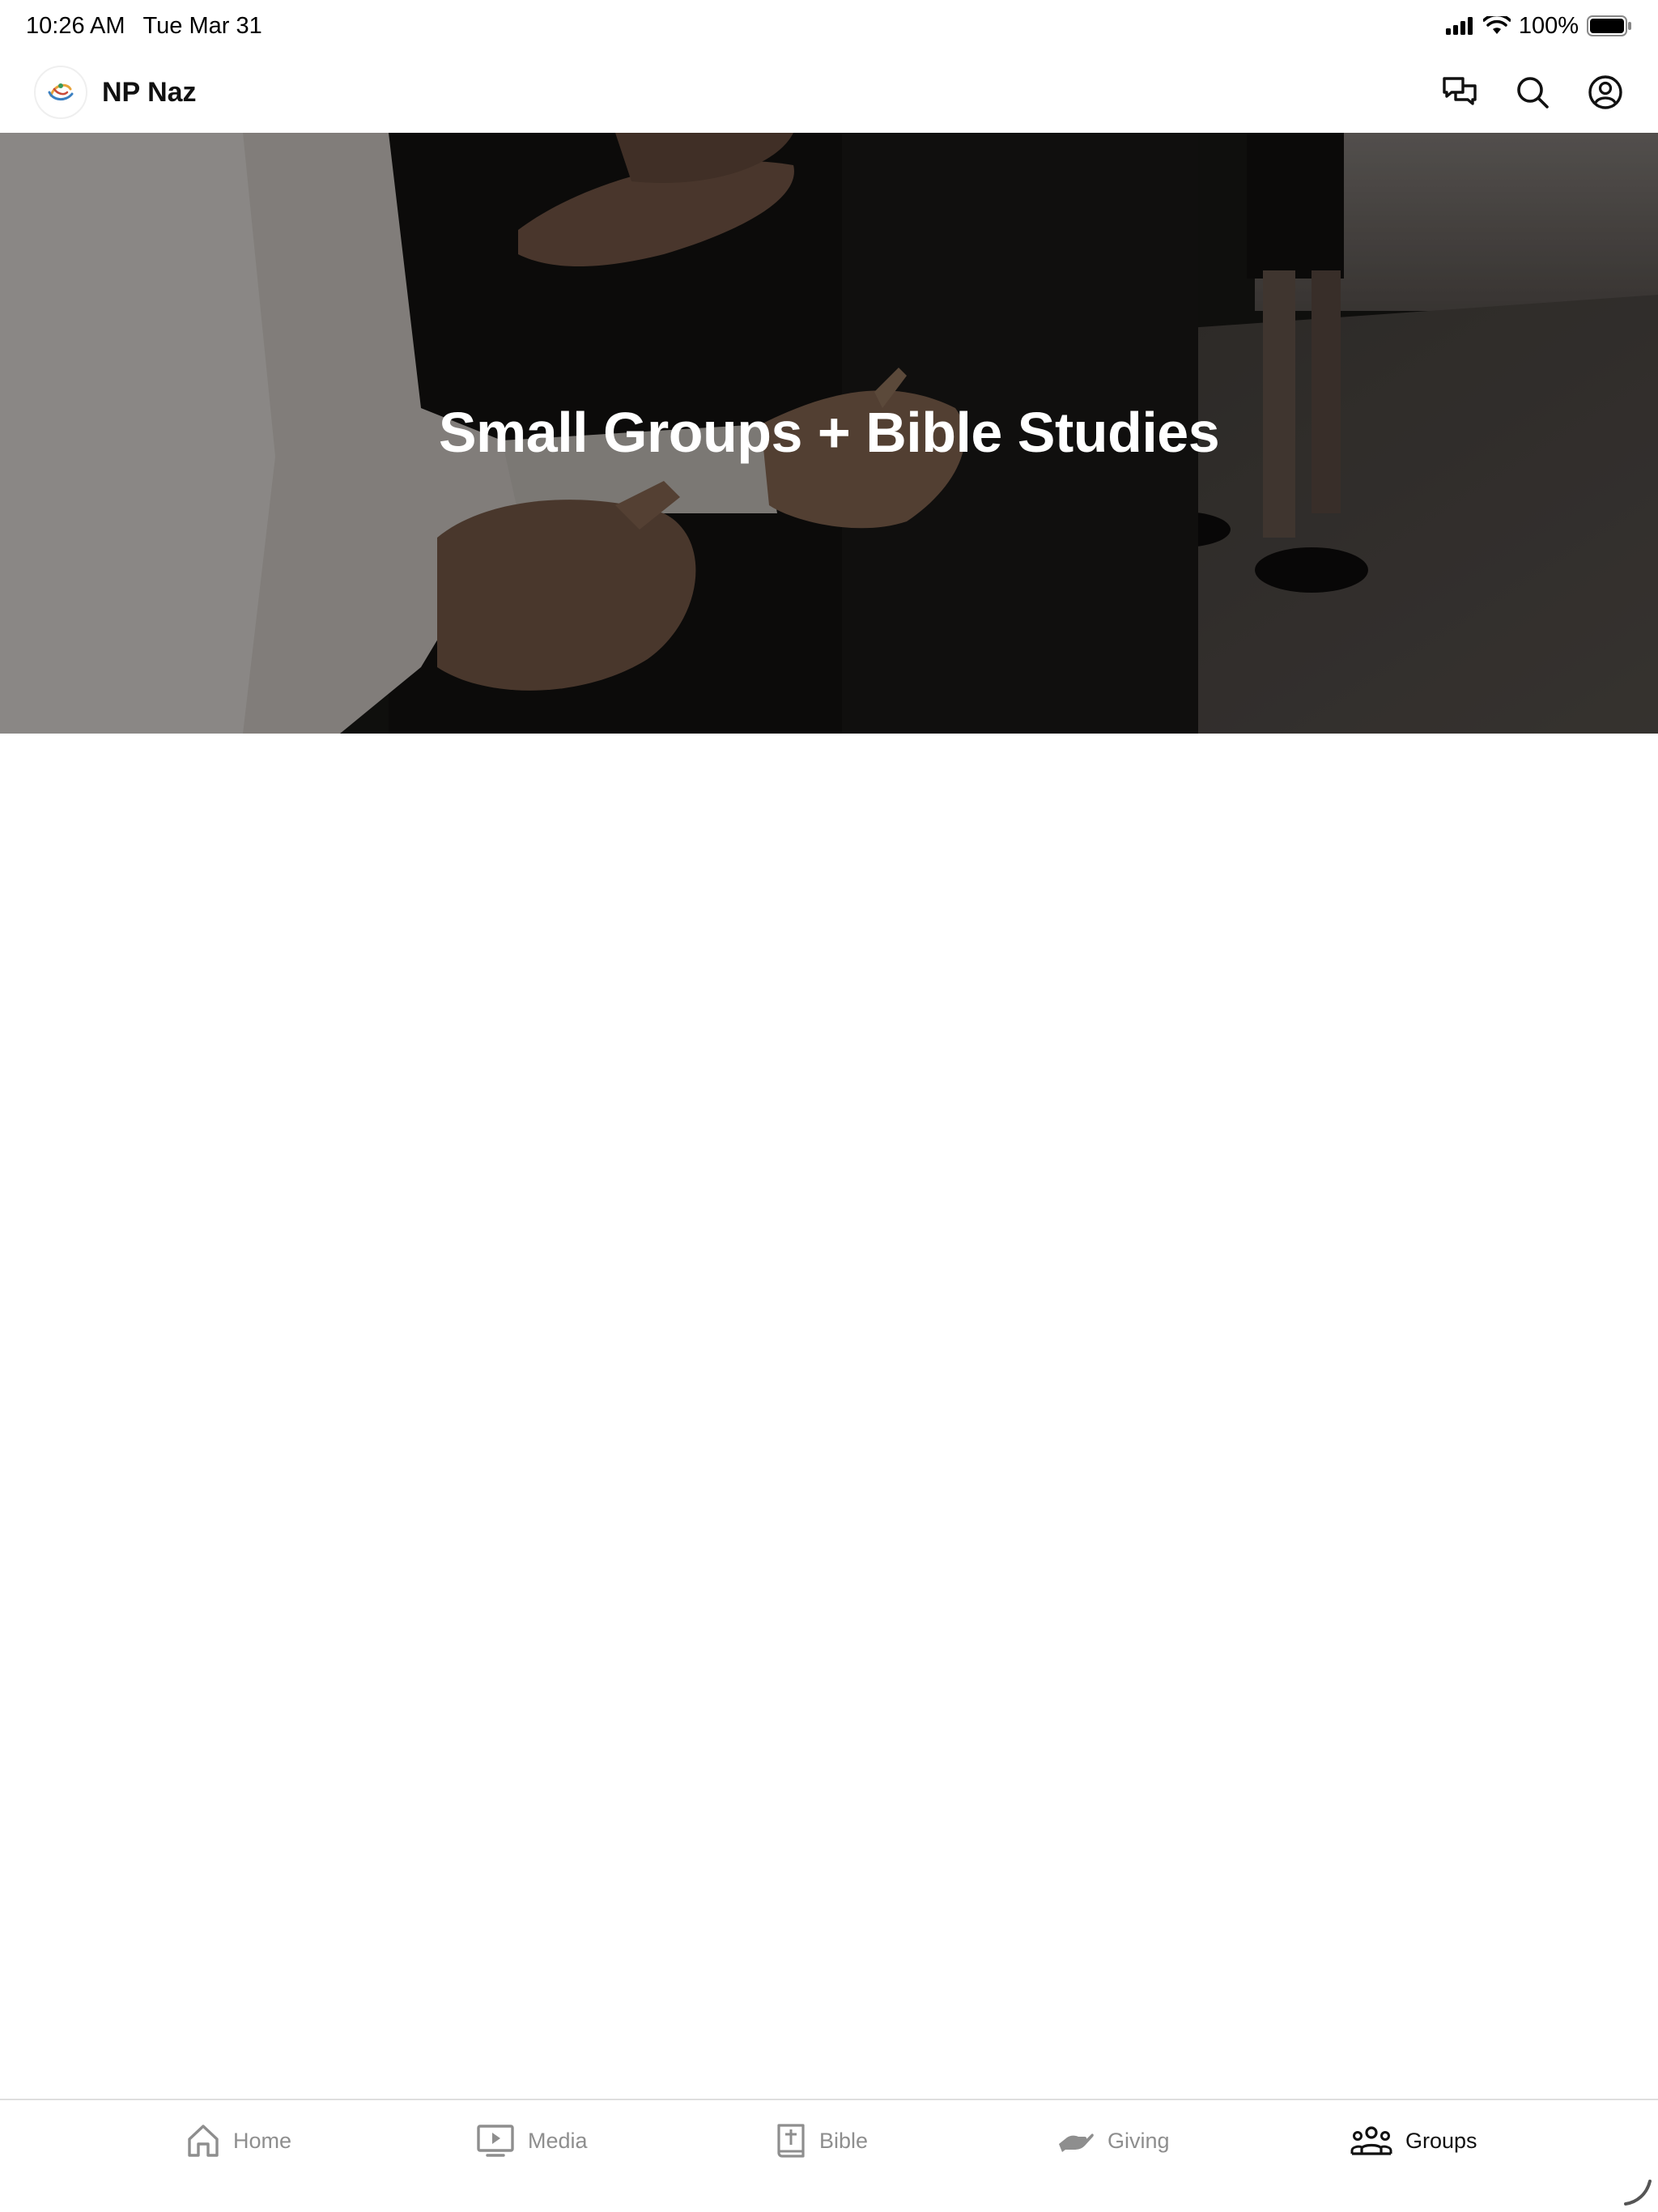 This screenshot has height=2212, width=1658. I want to click on home-icon, so click(203, 2141).